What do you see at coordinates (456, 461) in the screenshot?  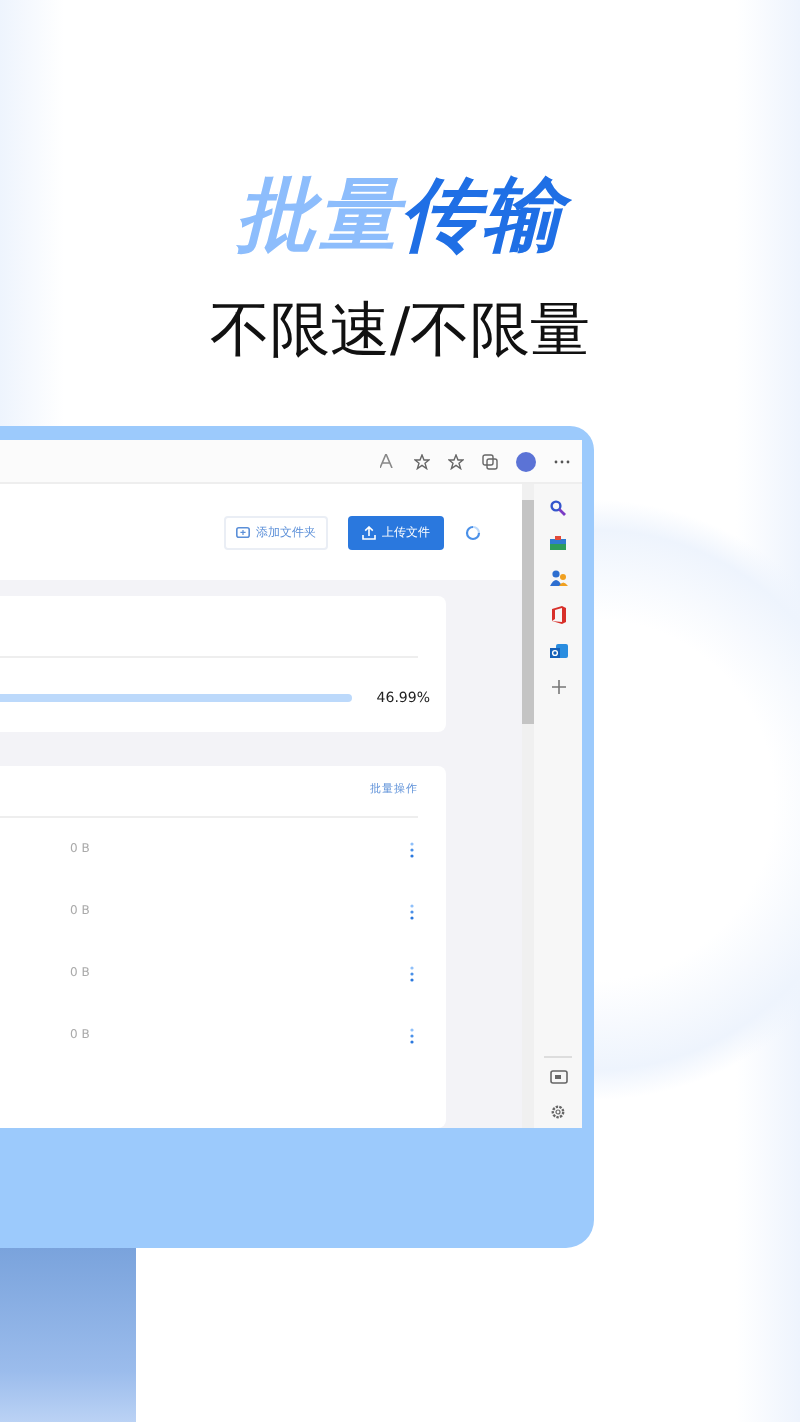 I see `favorites-icon` at bounding box center [456, 461].